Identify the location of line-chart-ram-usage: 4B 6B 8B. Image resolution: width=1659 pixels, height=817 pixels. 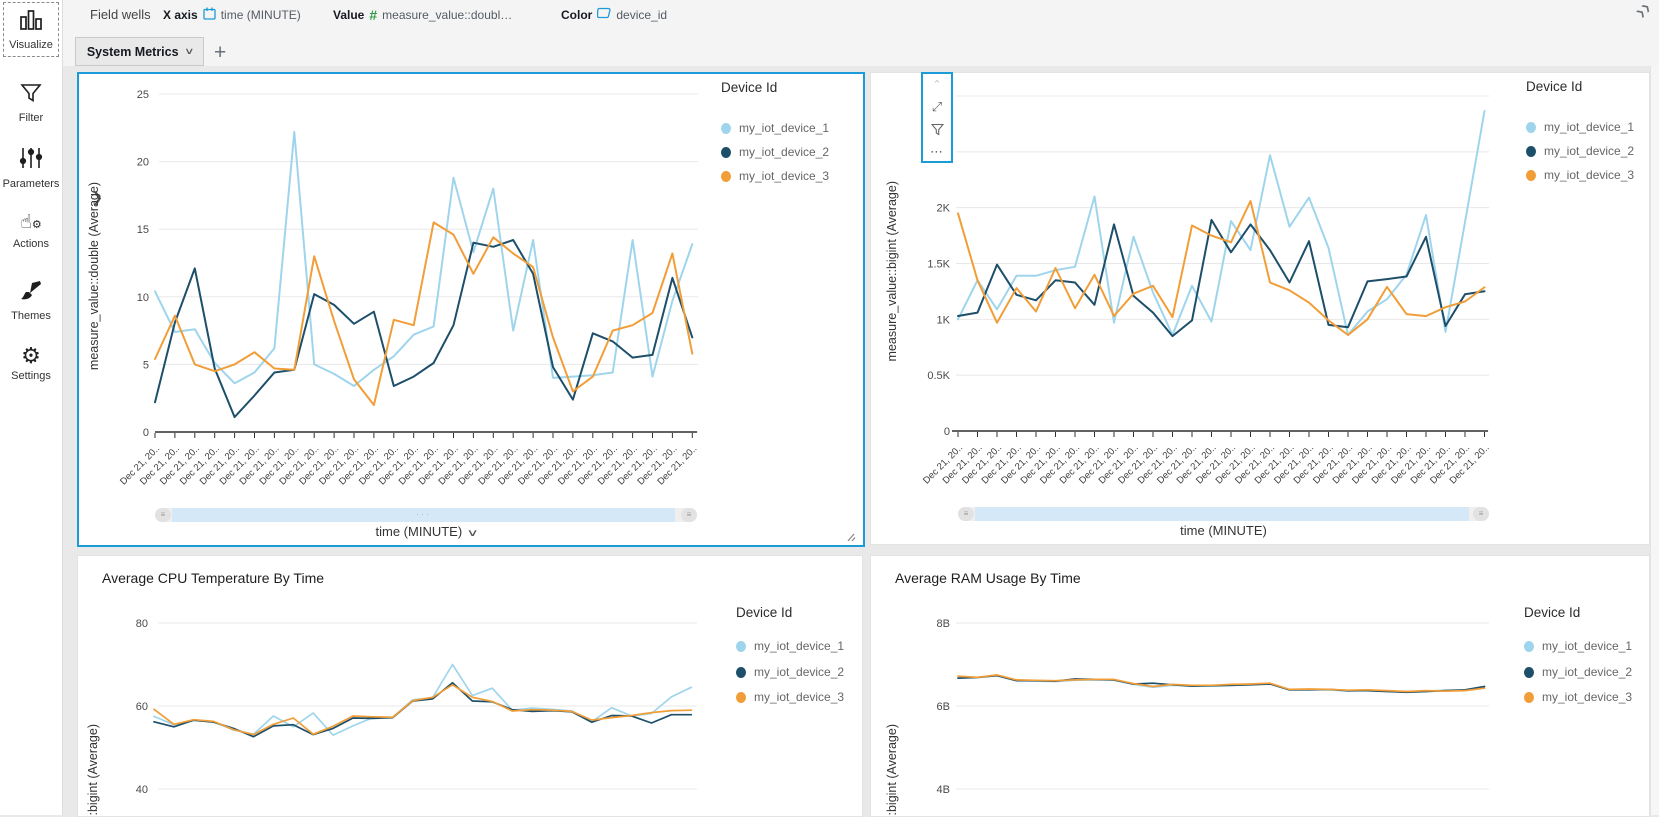
(1259, 685).